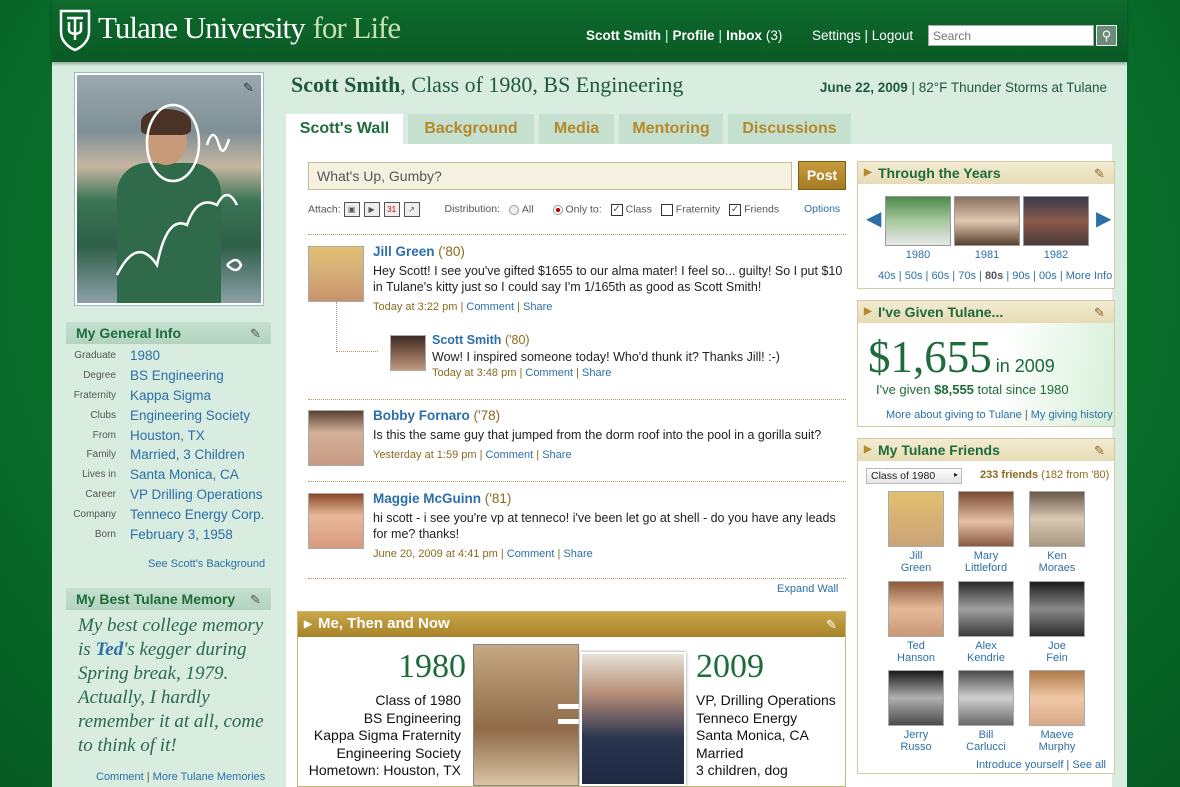 This screenshot has width=1180, height=787. I want to click on next-arrow-icon: ▶, so click(1103, 218).